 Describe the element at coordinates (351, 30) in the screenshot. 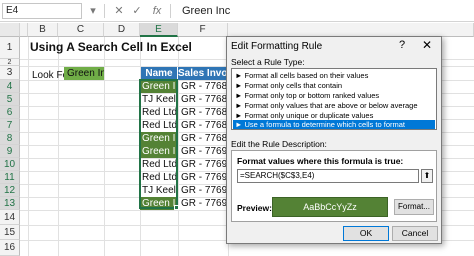

I see `column-header-rest` at that location.